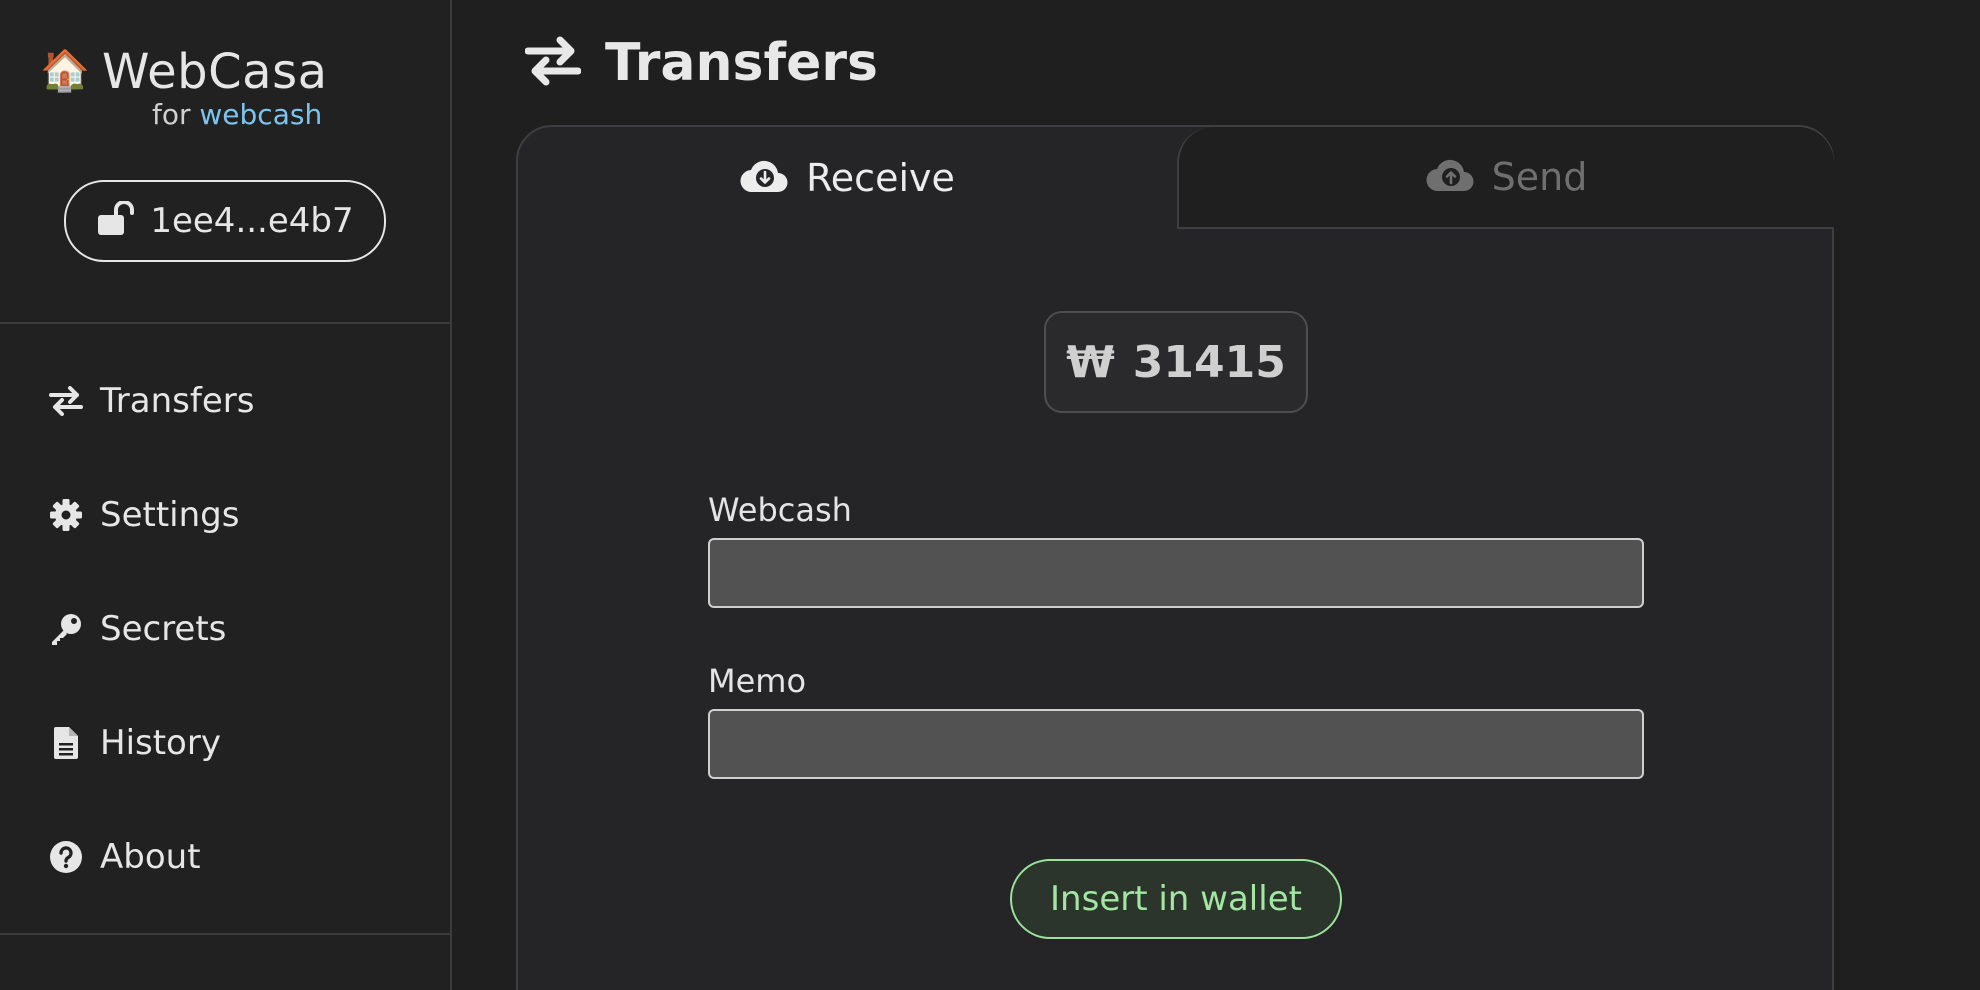 This screenshot has height=990, width=1980. Describe the element at coordinates (1090, 362) in the screenshot. I see `currency-symbol: ₩` at that location.